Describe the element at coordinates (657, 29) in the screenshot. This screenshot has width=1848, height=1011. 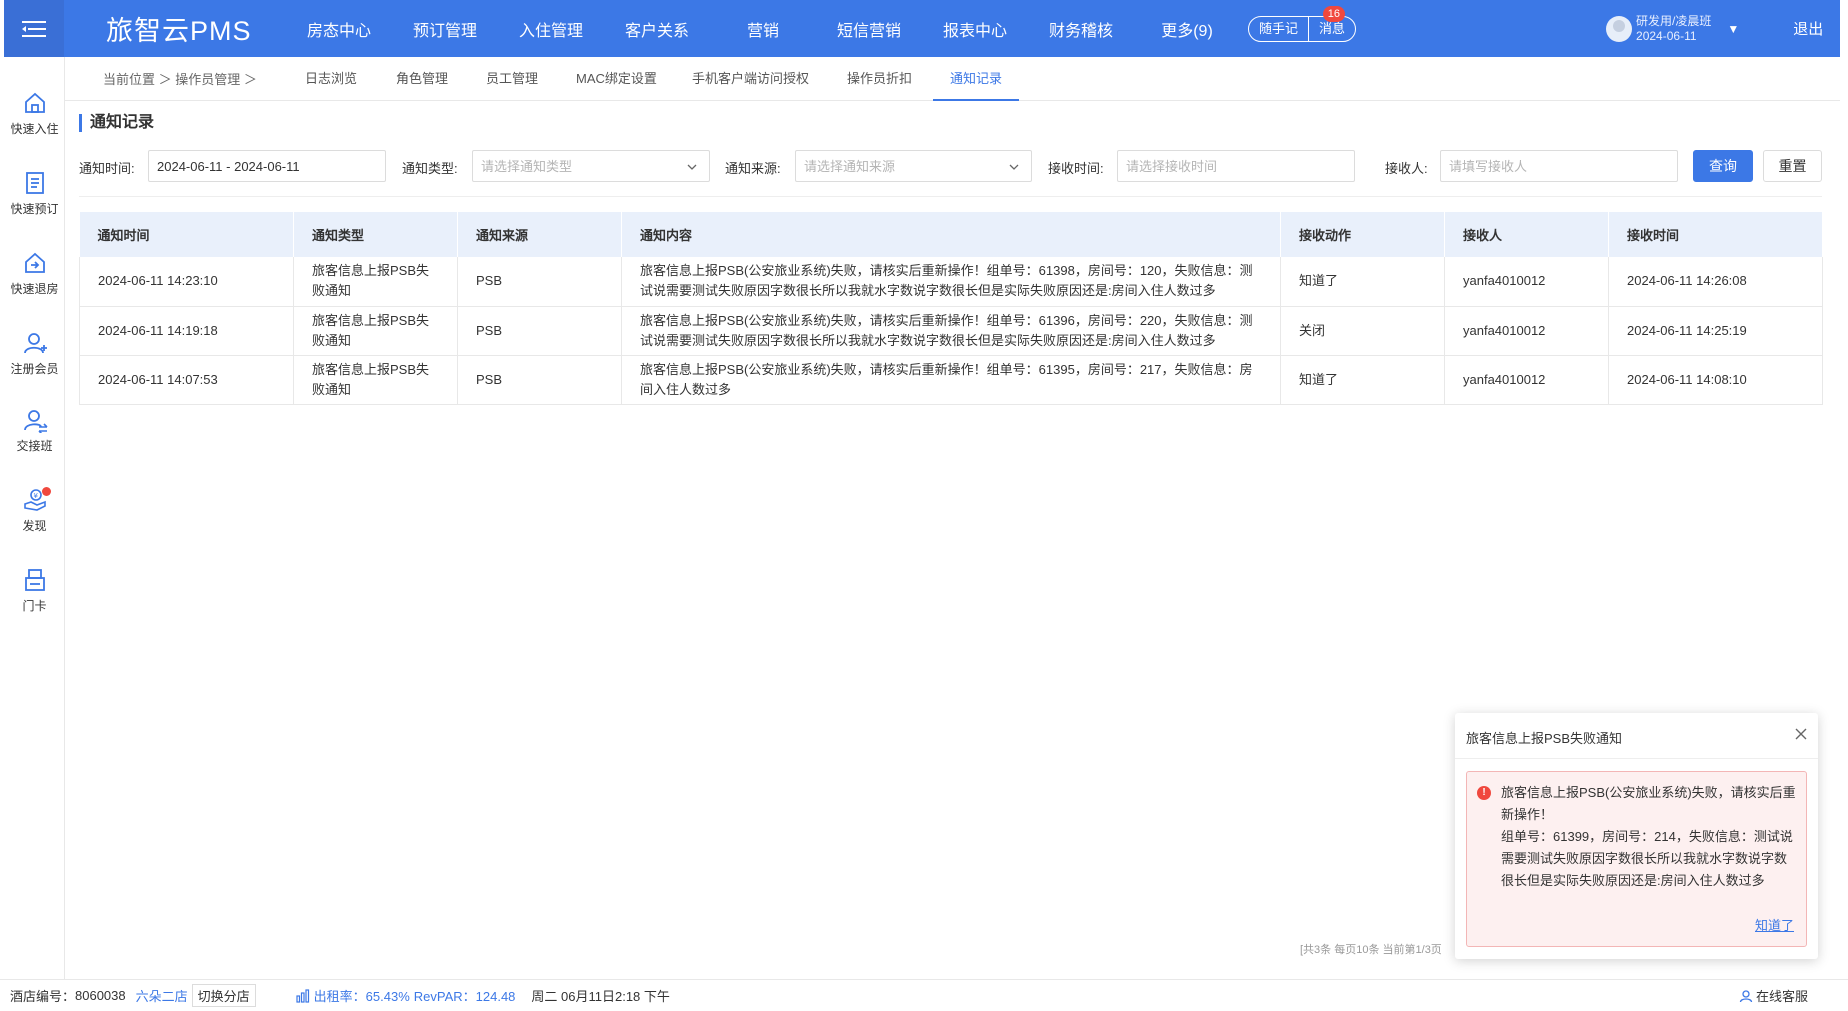
I see `nav-crm: 客户关系` at that location.